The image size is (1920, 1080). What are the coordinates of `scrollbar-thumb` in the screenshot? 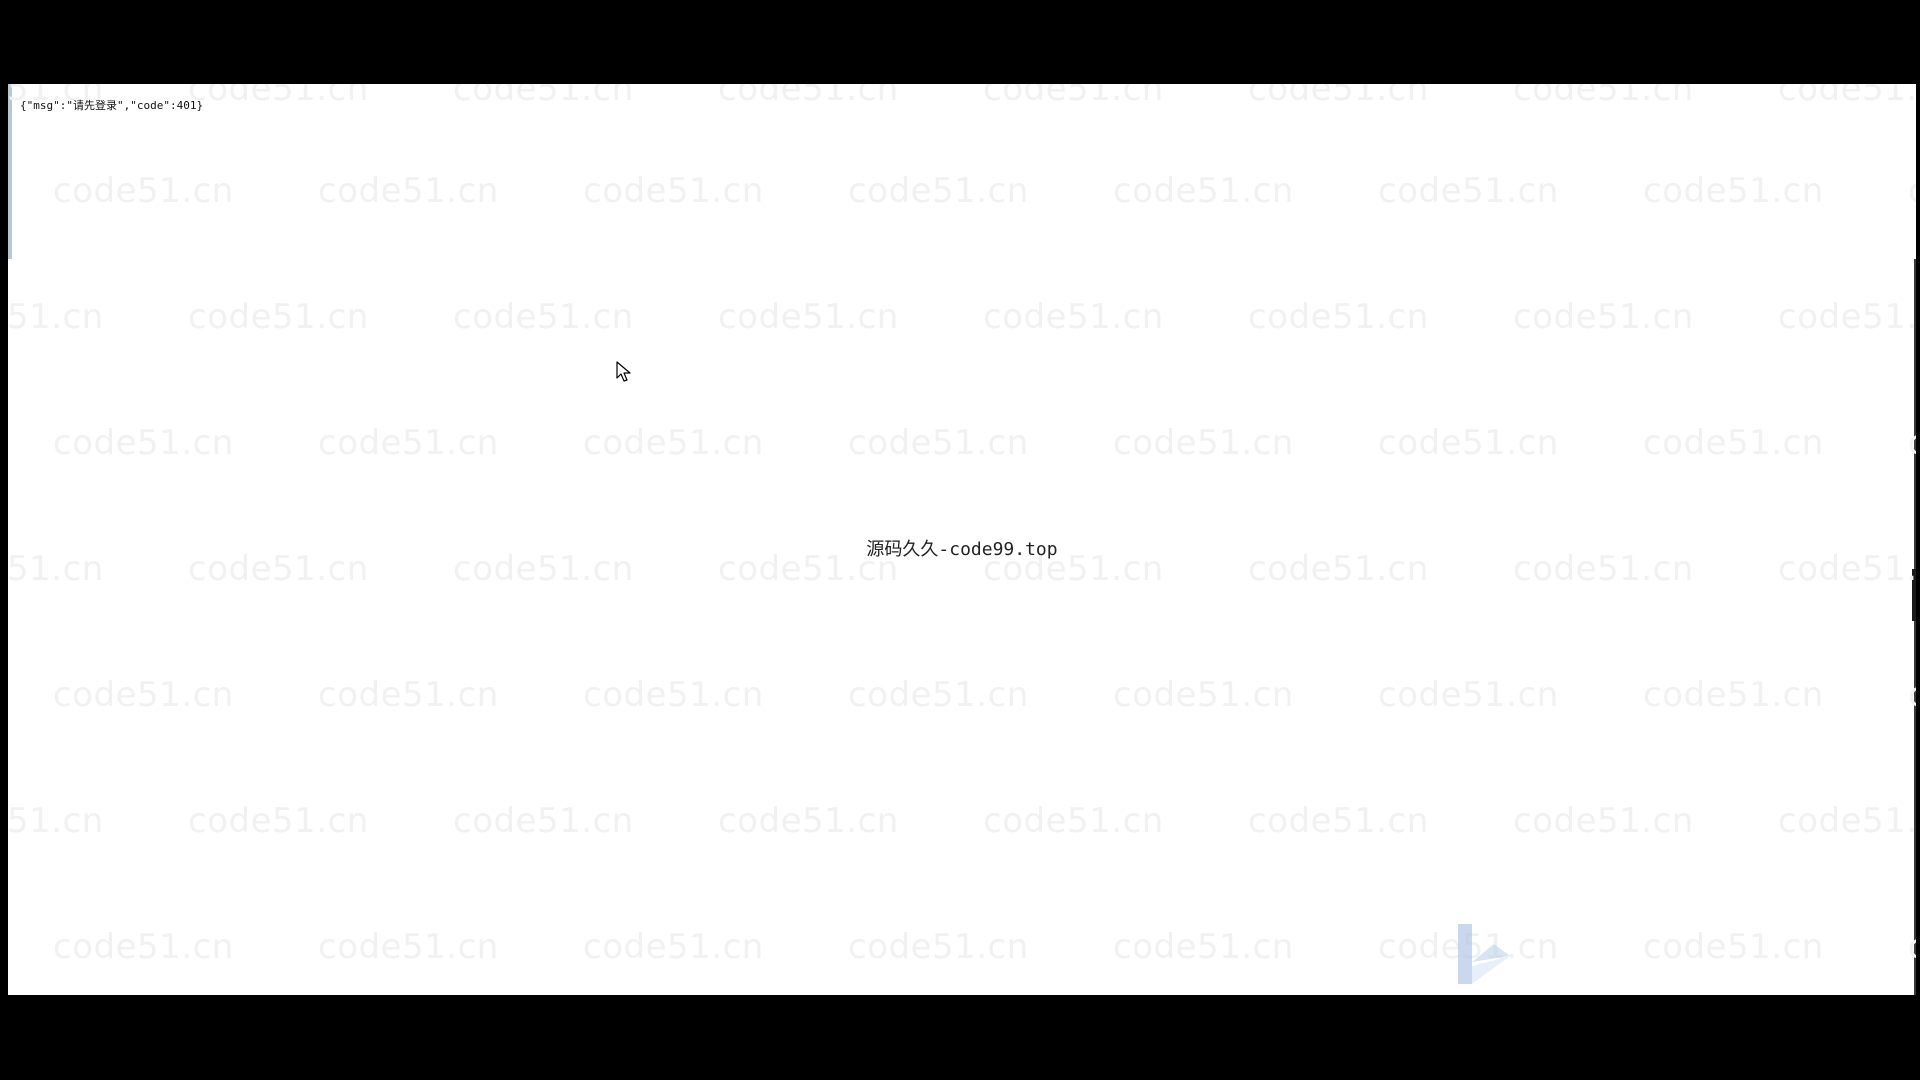 It's located at (1914, 595).